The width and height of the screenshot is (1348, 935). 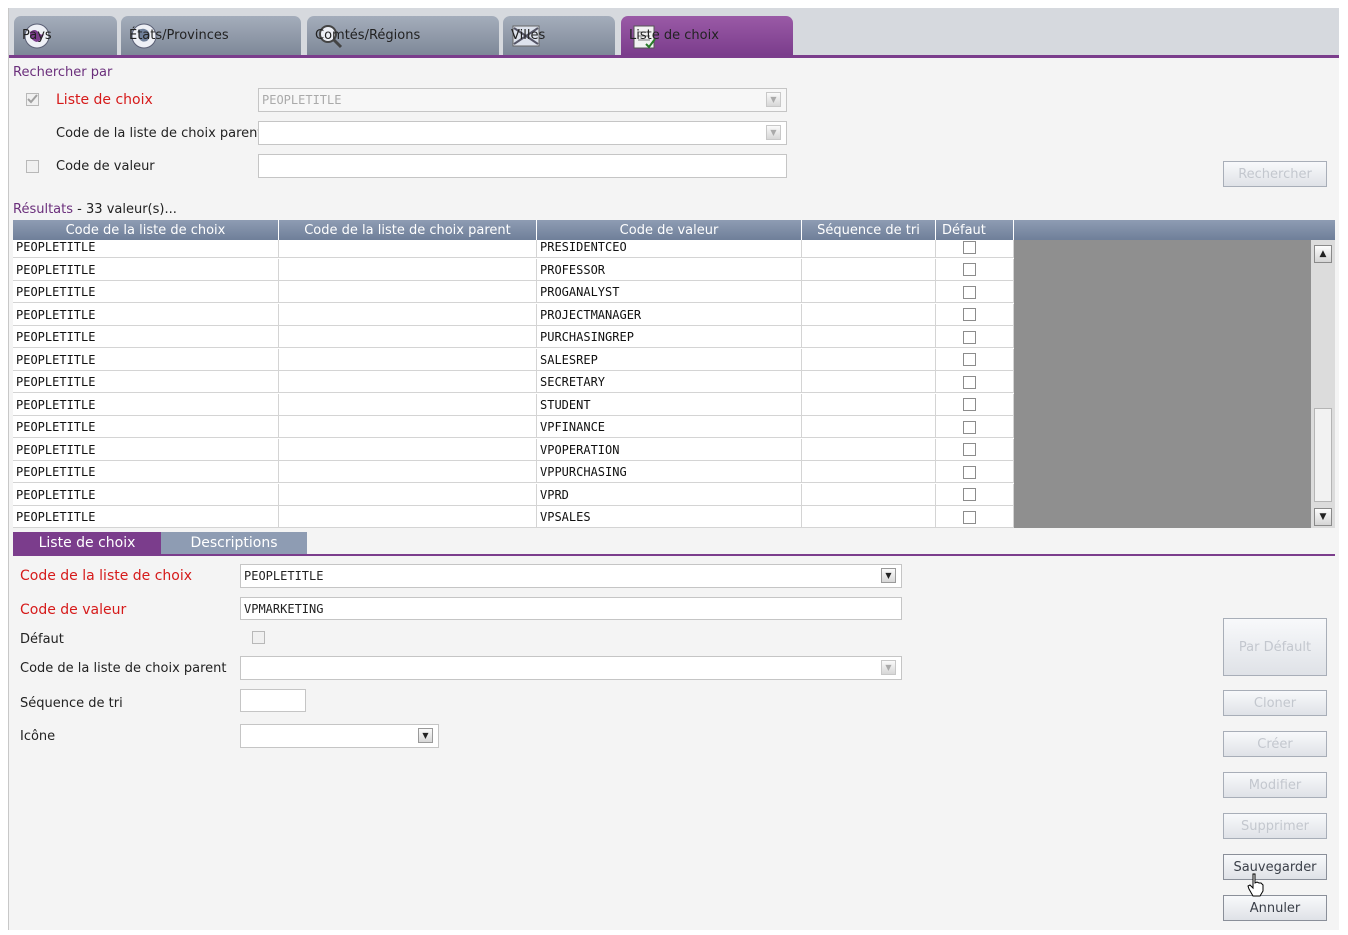 What do you see at coordinates (403, 35) in the screenshot?
I see `tab-comtes-regions: Comtés/Régions` at bounding box center [403, 35].